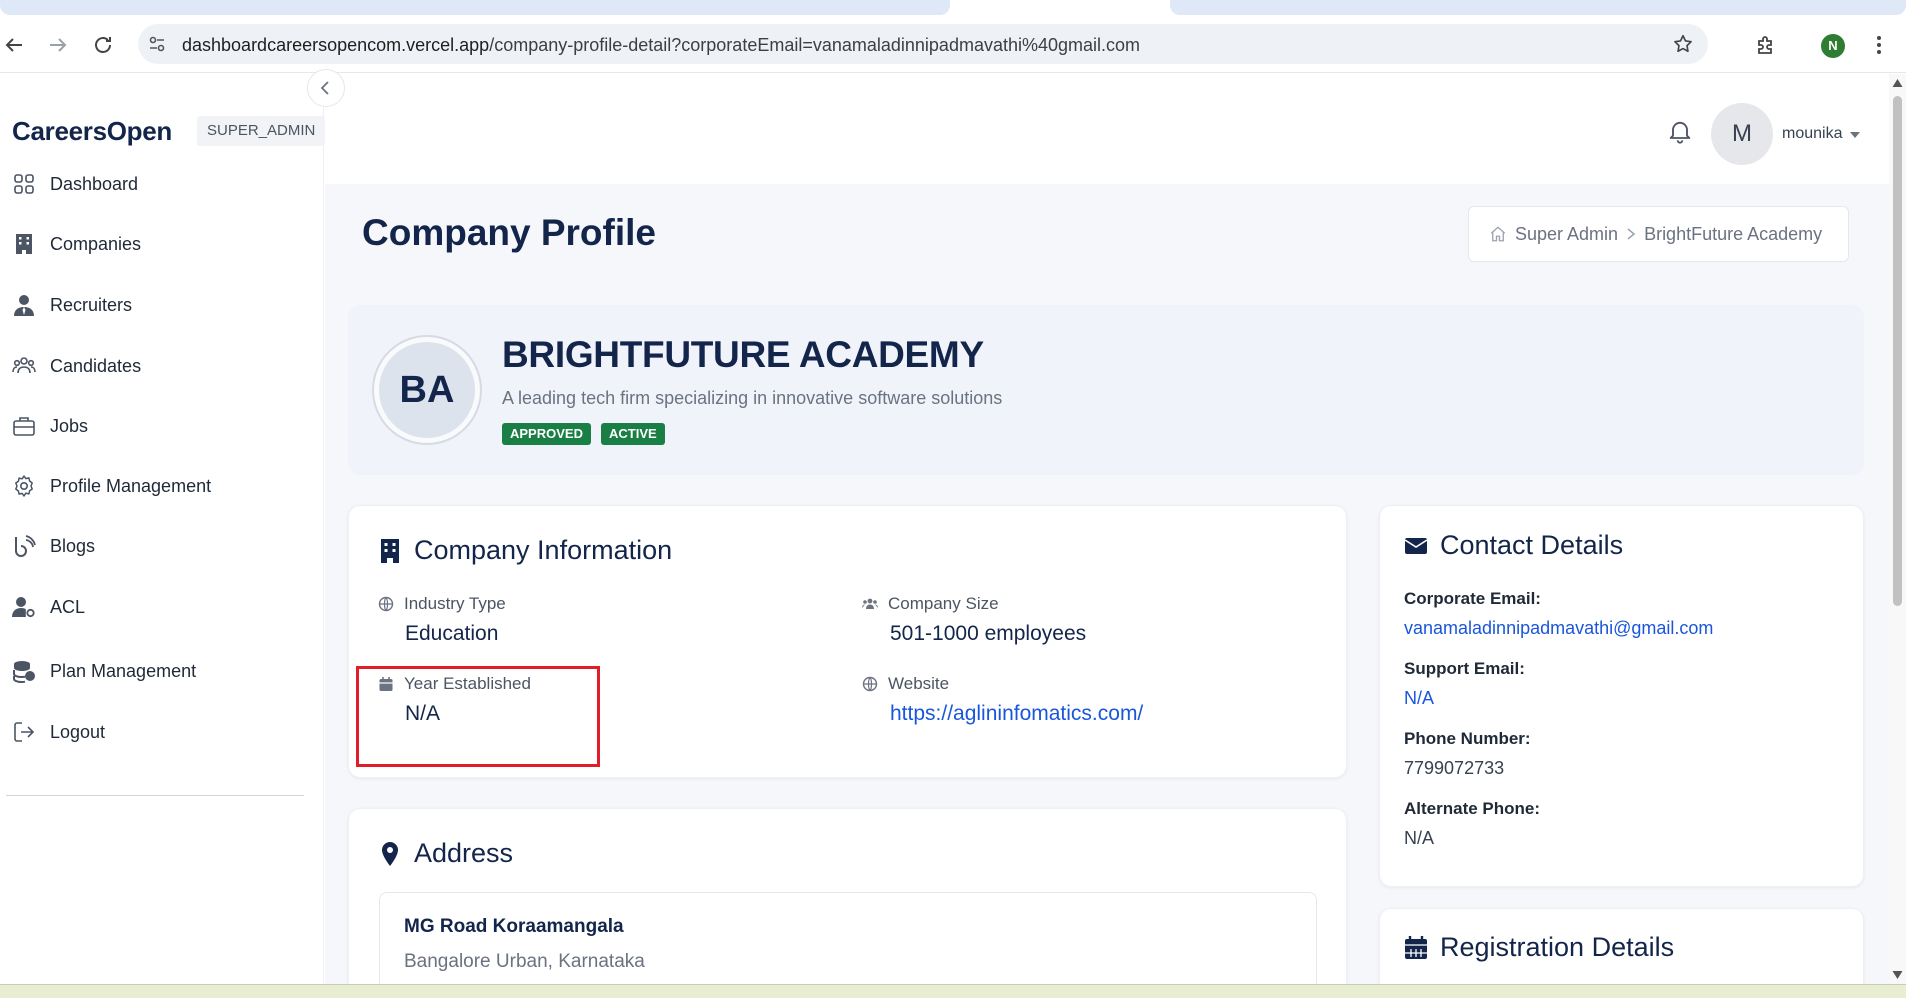  What do you see at coordinates (96, 243) in the screenshot?
I see `sidebar-item-label: Companies` at bounding box center [96, 243].